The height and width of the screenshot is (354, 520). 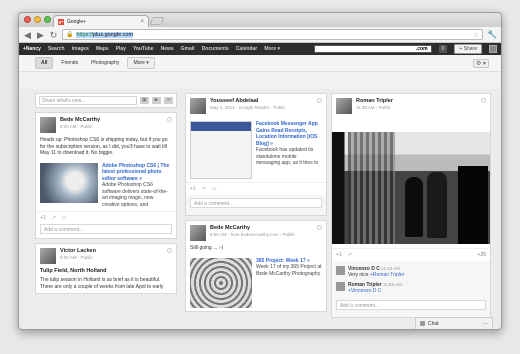 I want to click on gbar-item-gmail: Gmail, so click(x=188, y=49).